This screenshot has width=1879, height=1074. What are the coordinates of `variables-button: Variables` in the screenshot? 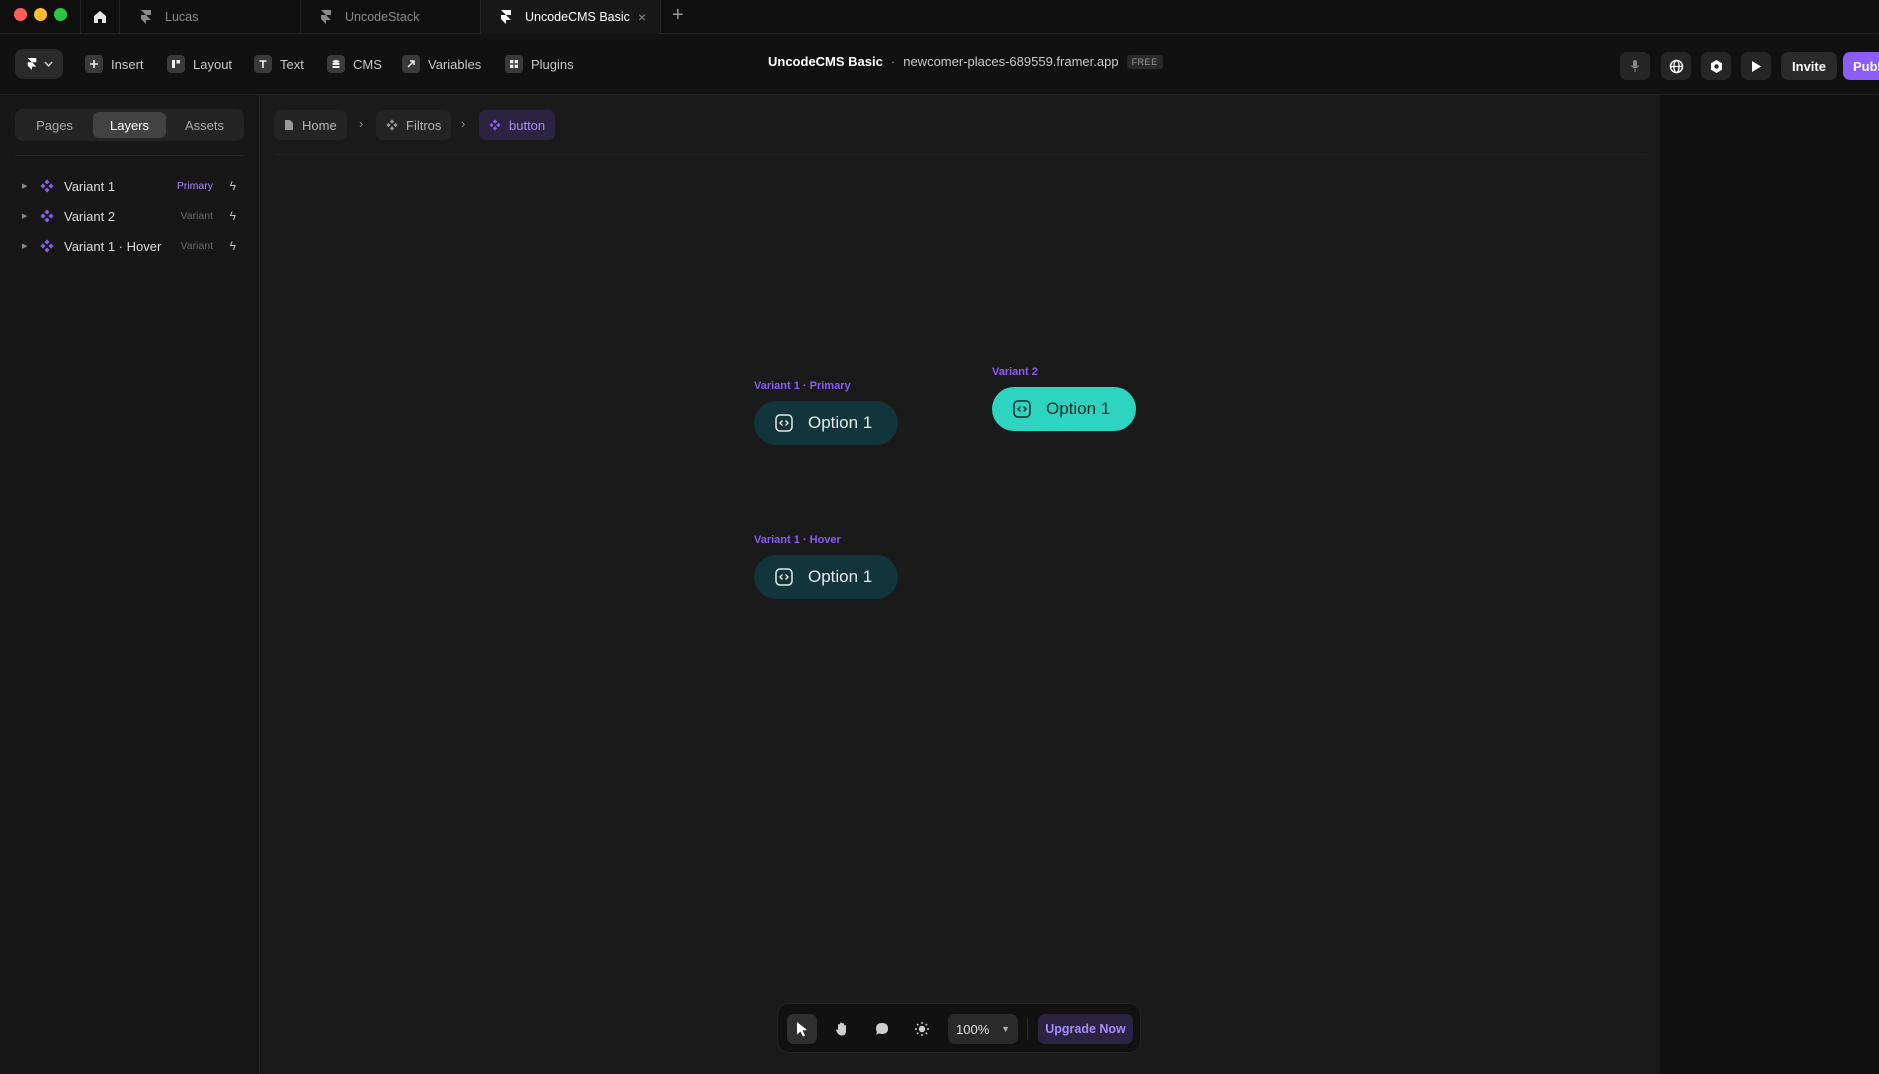 It's located at (441, 64).